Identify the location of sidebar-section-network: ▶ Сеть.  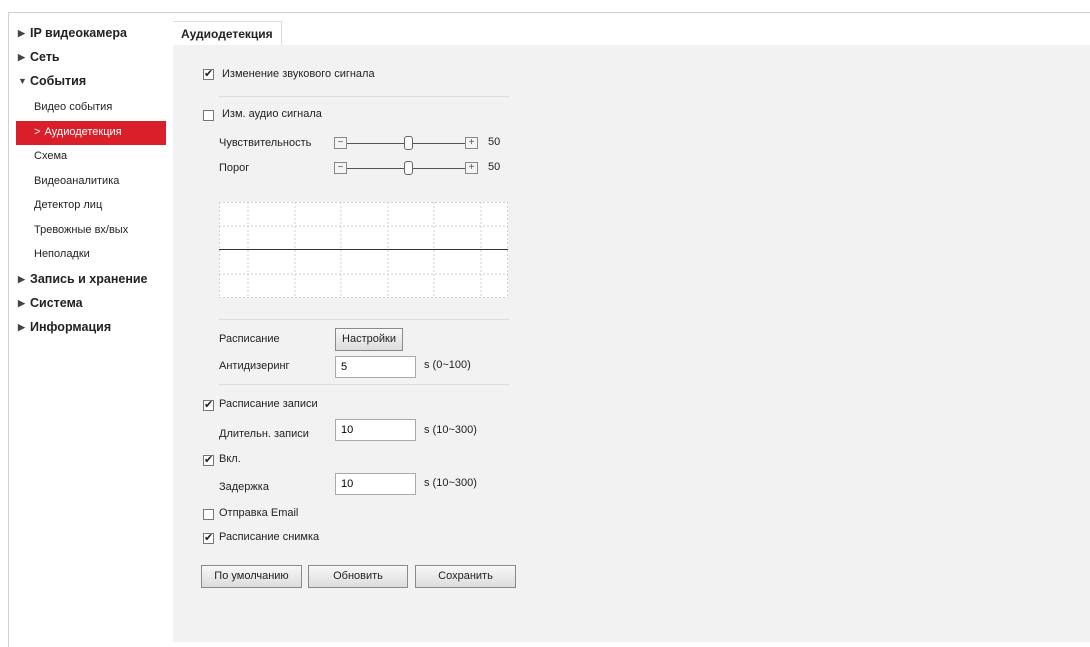
(93, 60).